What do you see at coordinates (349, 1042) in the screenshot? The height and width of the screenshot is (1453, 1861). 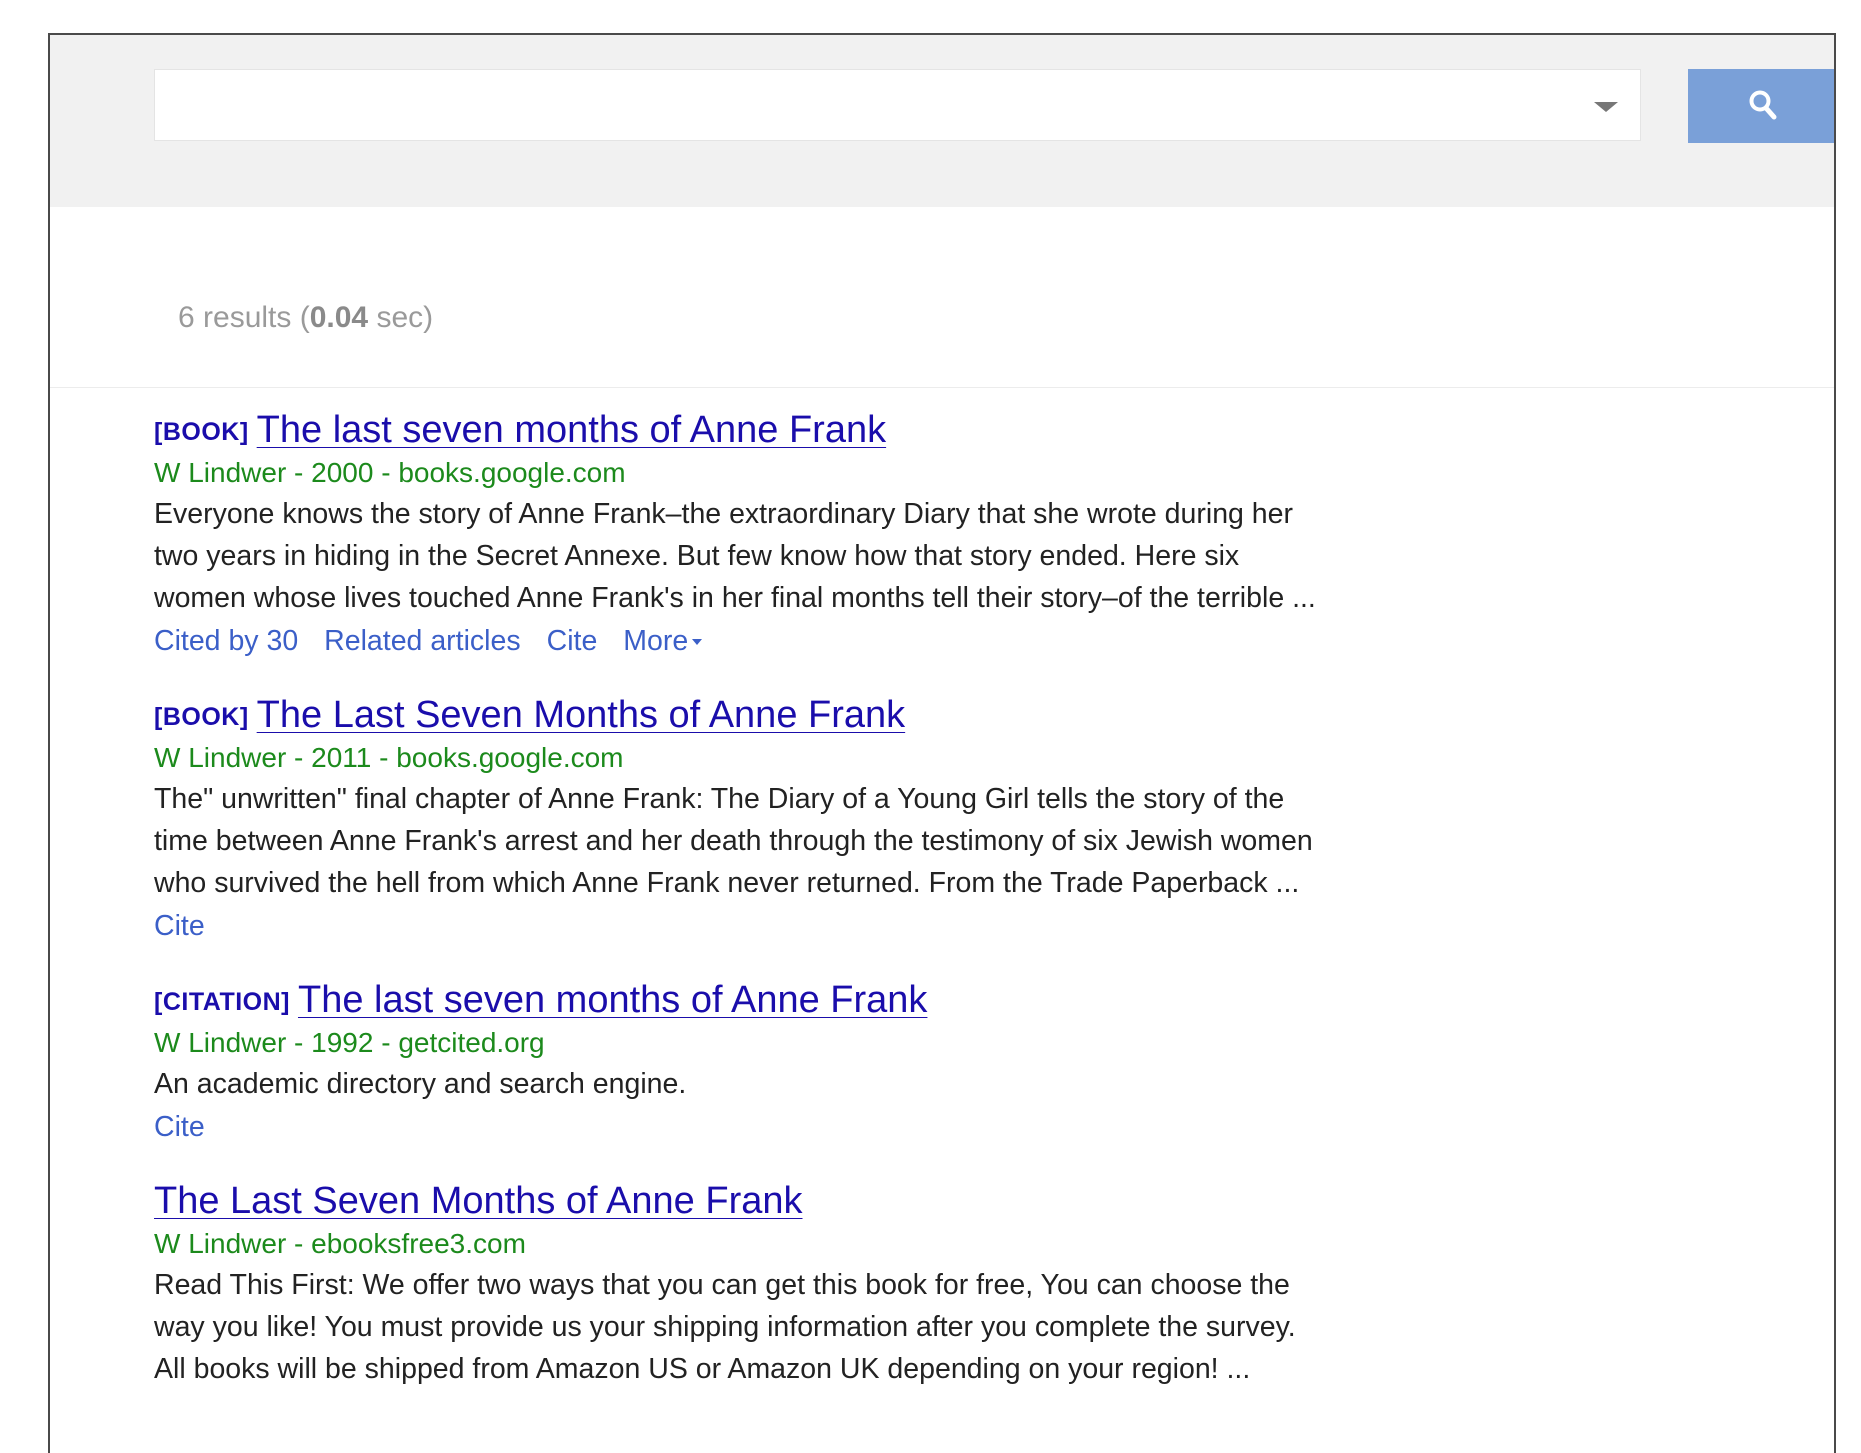 I see `result-meta: W Lindwer - 1992 - getcited.org` at bounding box center [349, 1042].